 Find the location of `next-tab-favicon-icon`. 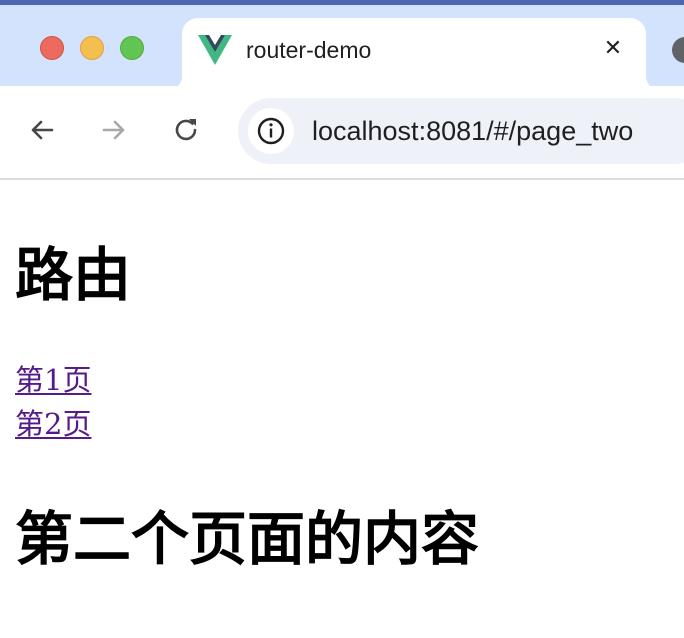

next-tab-favicon-icon is located at coordinates (678, 50).